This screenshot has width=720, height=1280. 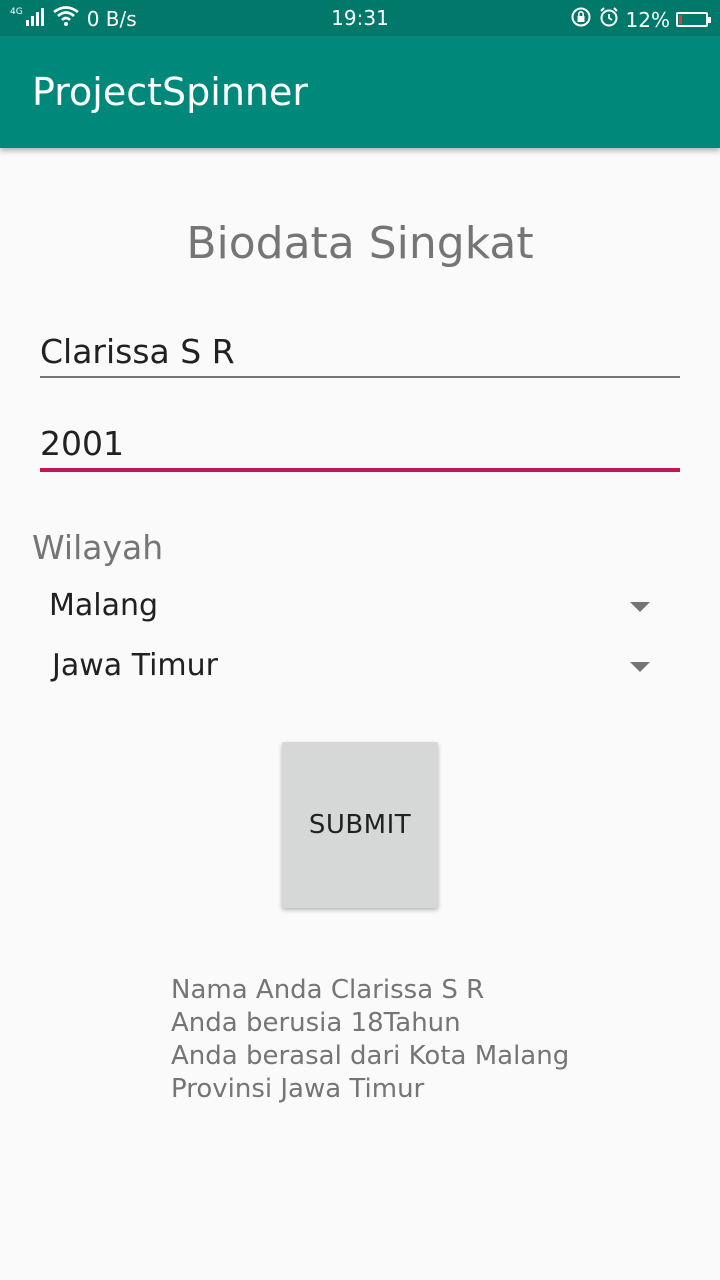 I want to click on battery-percent: 12%, so click(x=647, y=19).